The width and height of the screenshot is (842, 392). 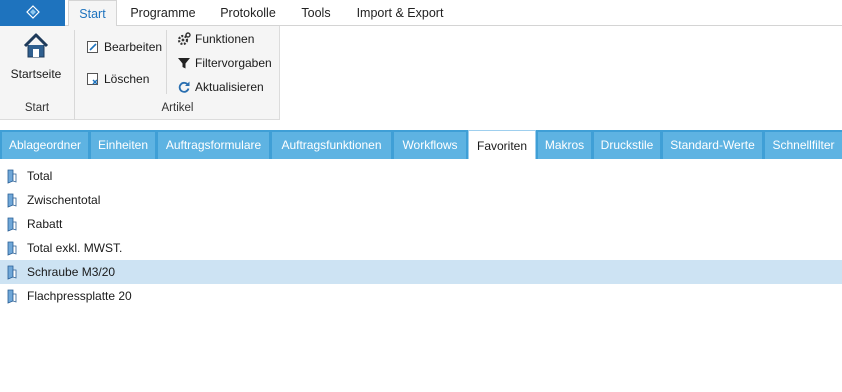 I want to click on group-label-artikel: Artikel, so click(x=177, y=108).